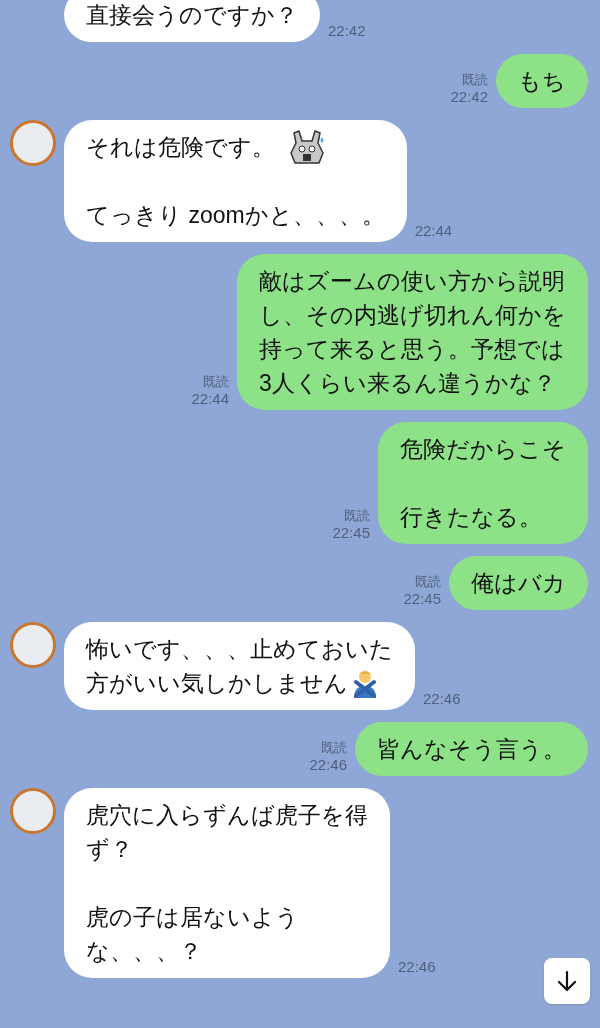 The height and width of the screenshot is (1028, 600). Describe the element at coordinates (542, 81) in the screenshot. I see `message-text: もち` at that location.